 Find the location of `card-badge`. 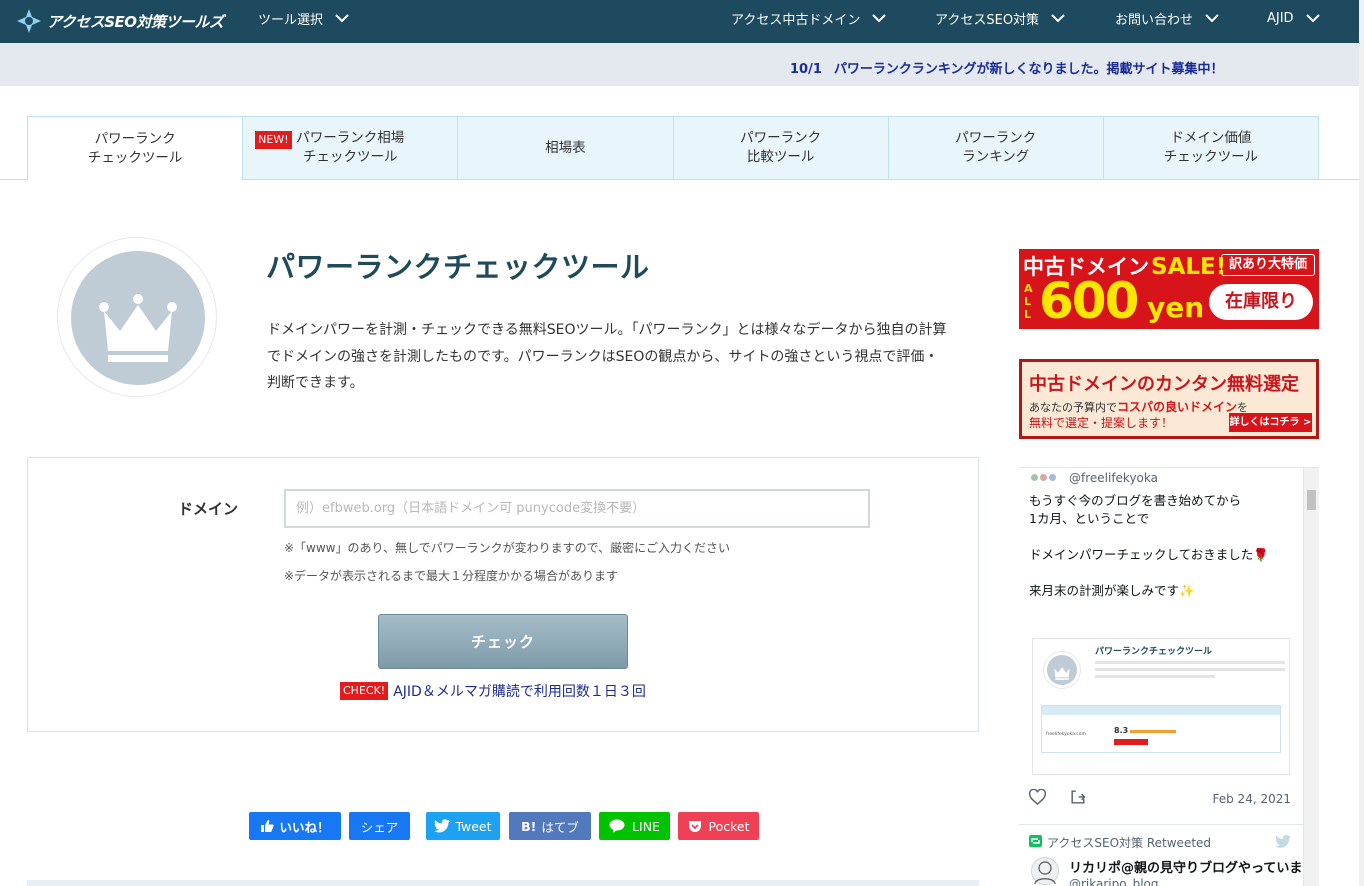

card-badge is located at coordinates (1131, 742).